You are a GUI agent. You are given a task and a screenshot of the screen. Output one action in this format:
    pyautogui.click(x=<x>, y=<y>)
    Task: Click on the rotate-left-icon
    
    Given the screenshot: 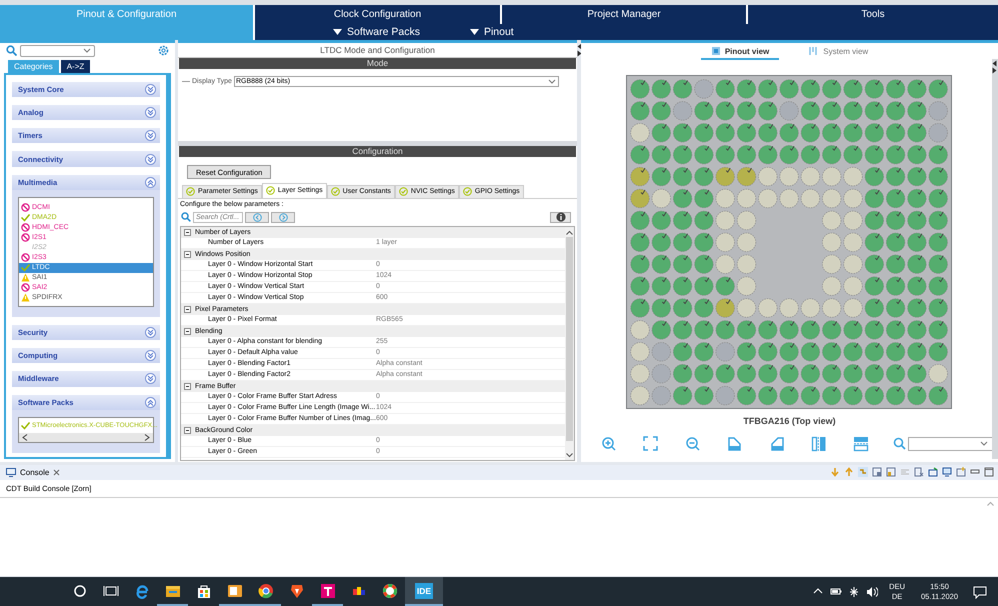 What is the action you would take?
    pyautogui.click(x=777, y=444)
    